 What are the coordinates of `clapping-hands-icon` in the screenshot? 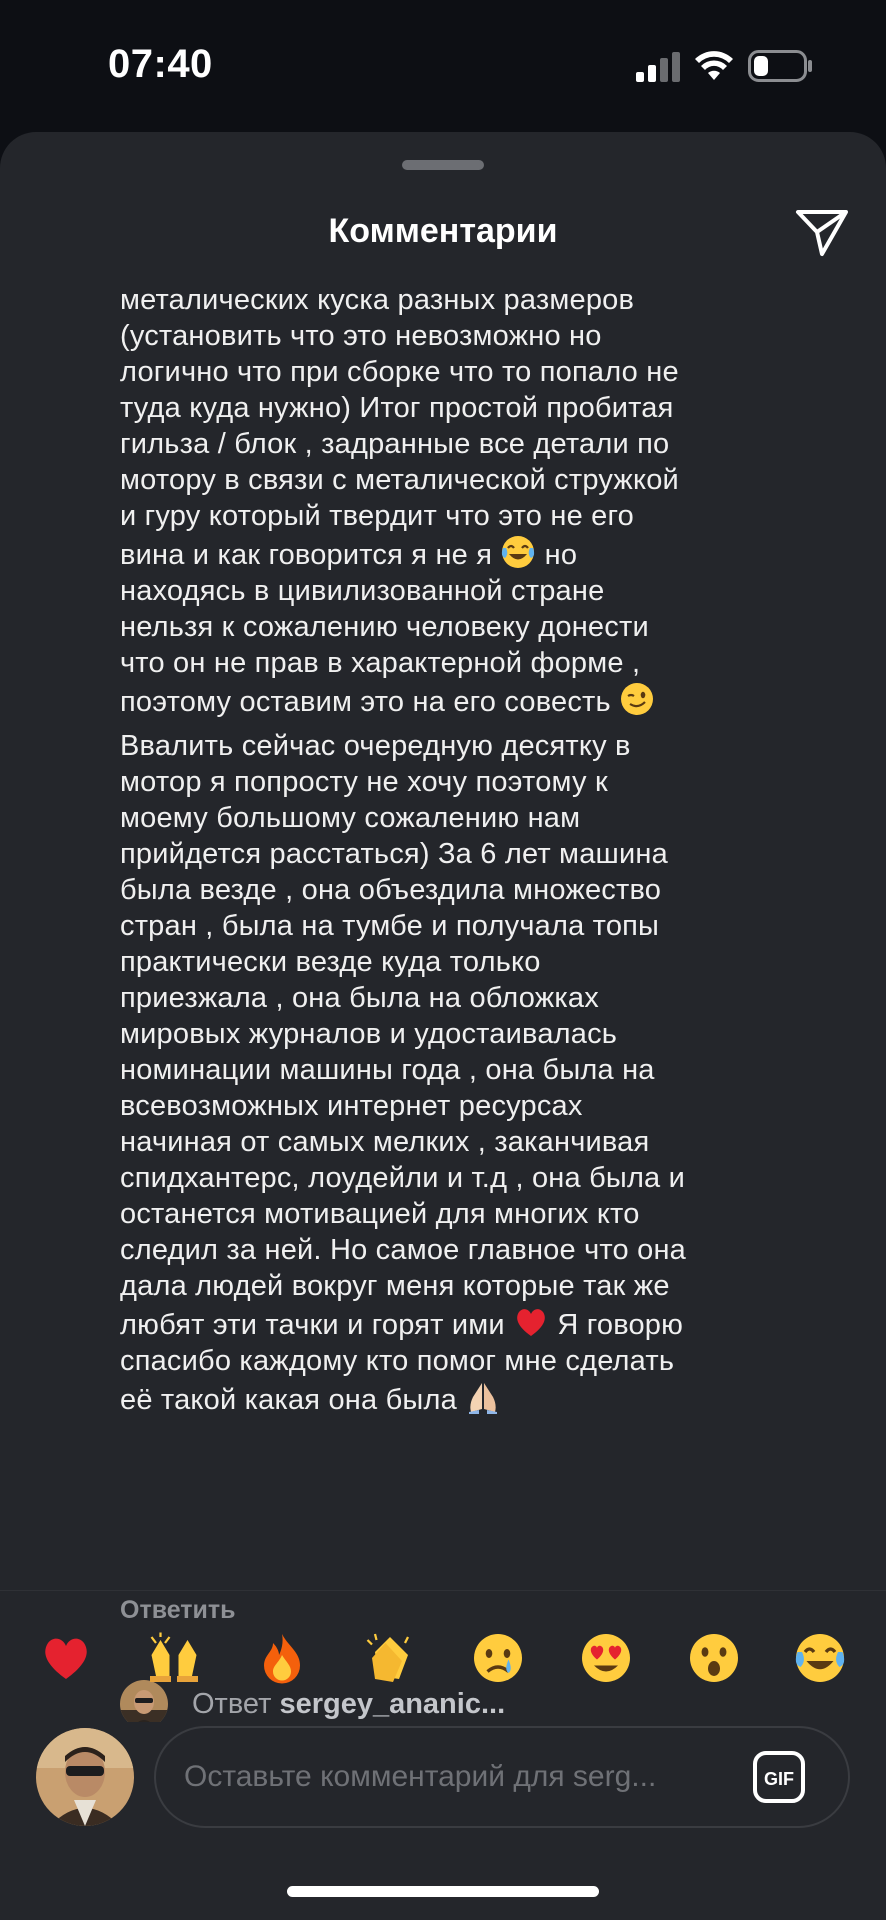 It's located at (388, 1657).